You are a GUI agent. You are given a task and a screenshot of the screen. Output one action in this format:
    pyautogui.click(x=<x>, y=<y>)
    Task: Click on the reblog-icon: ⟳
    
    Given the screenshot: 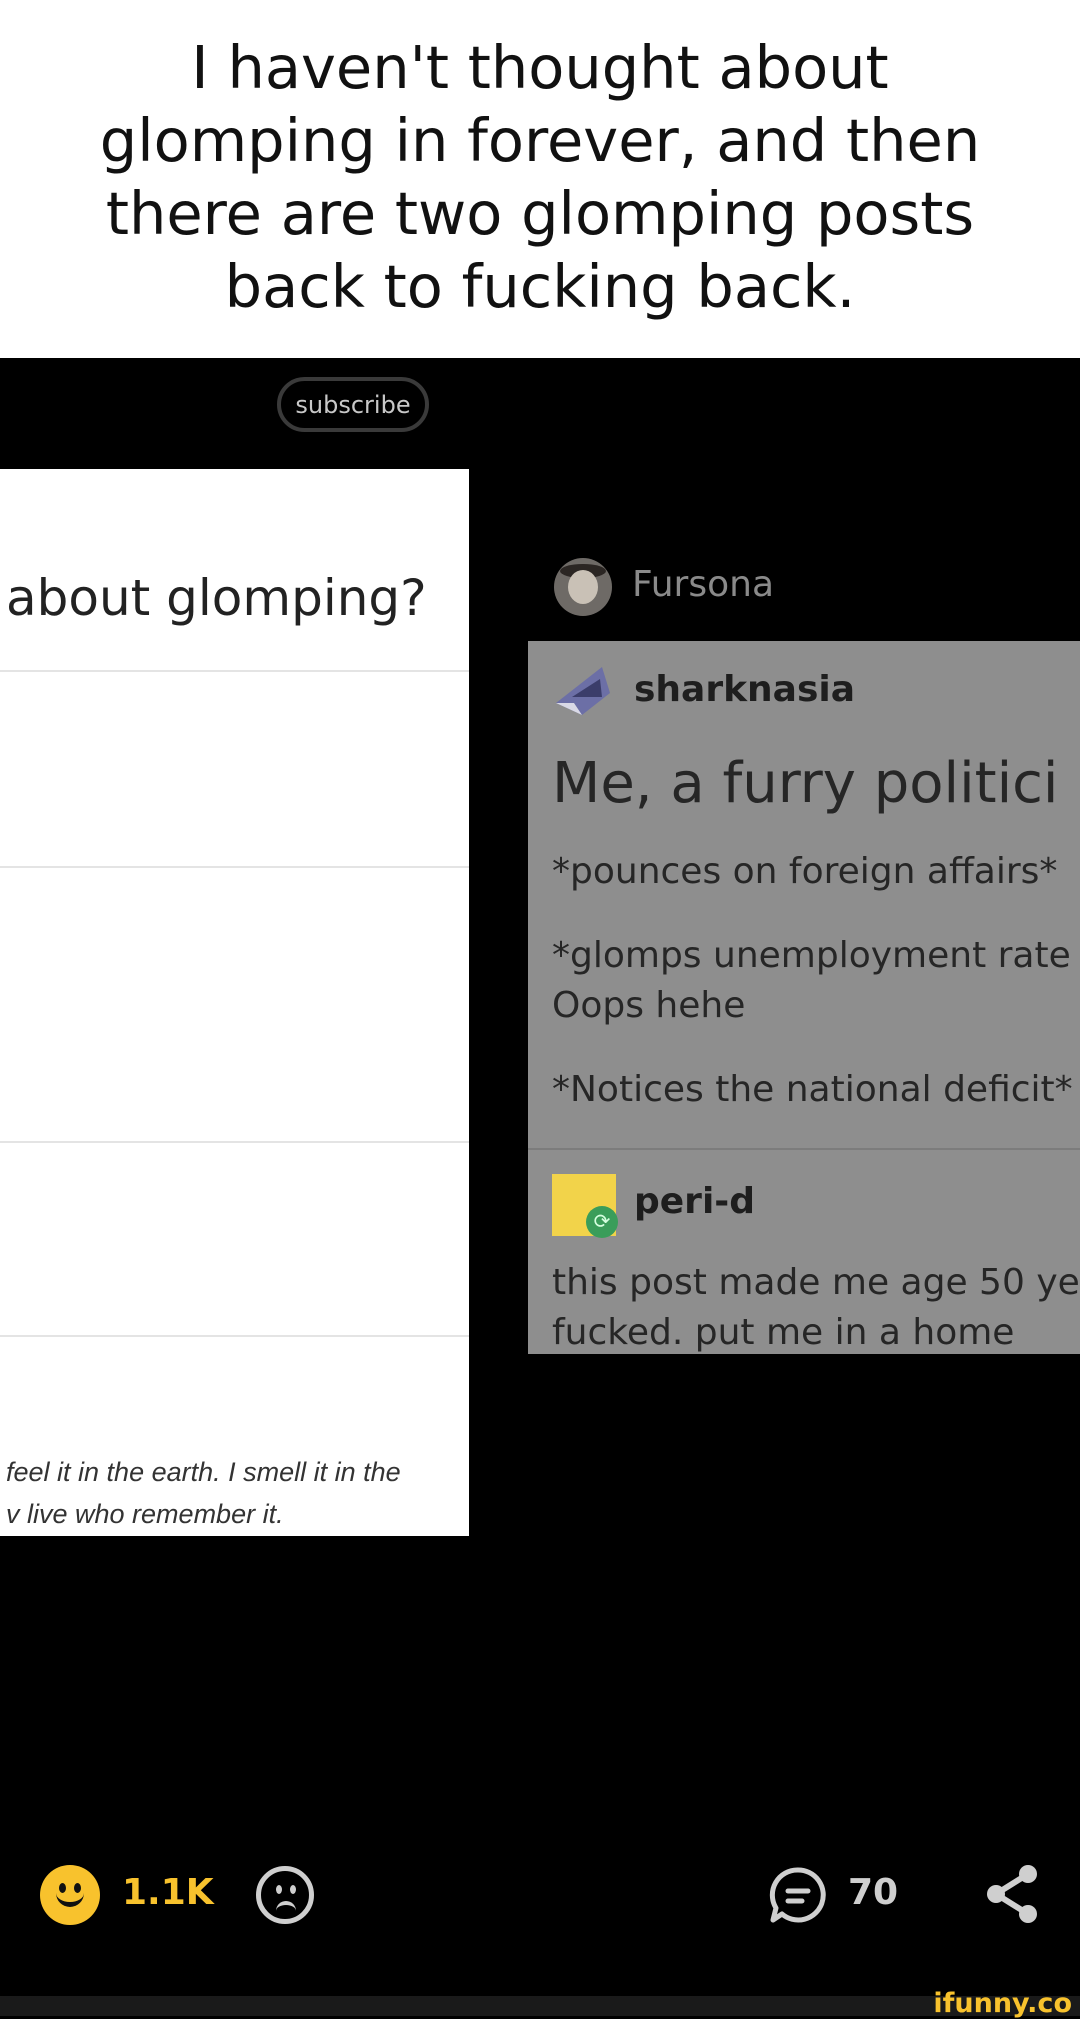 What is the action you would take?
    pyautogui.click(x=602, y=1222)
    